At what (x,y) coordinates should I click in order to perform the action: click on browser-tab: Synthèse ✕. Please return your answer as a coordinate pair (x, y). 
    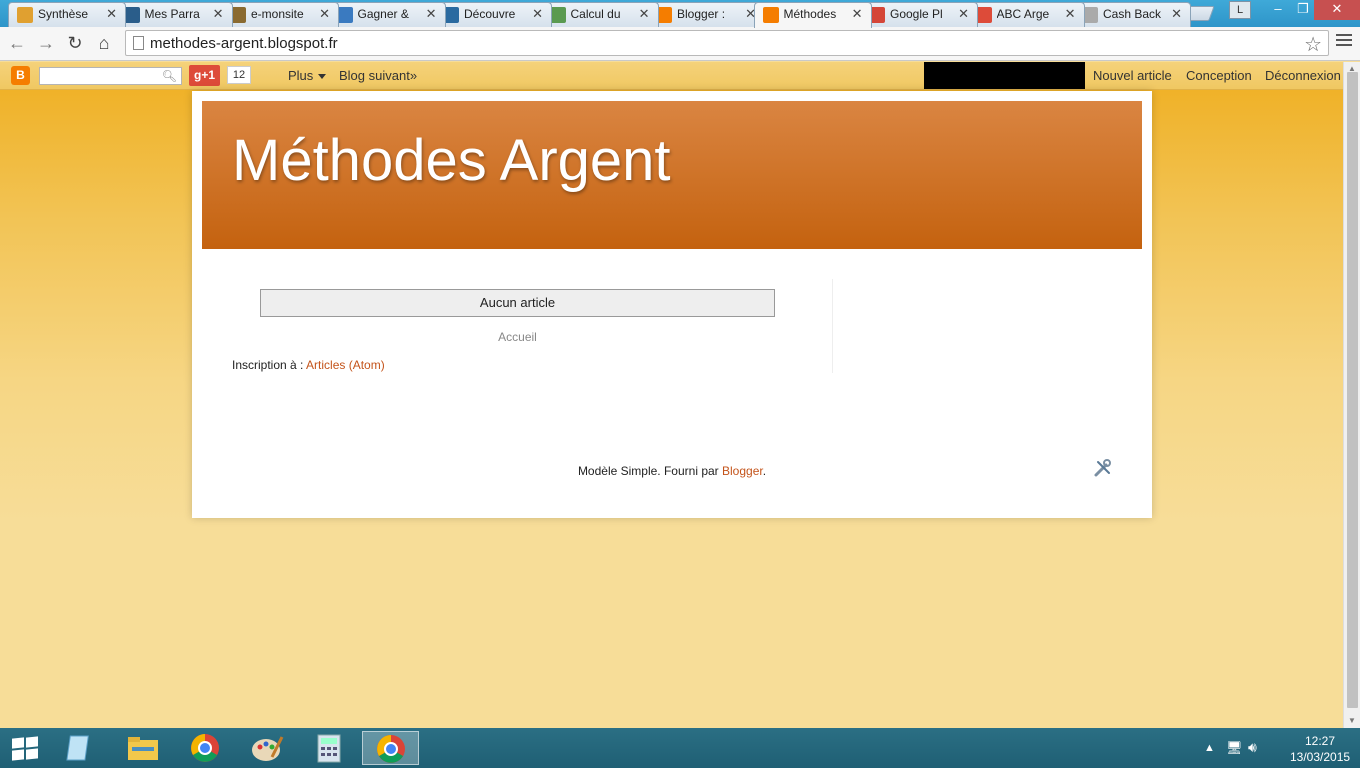
    Looking at the image, I should click on (67, 14).